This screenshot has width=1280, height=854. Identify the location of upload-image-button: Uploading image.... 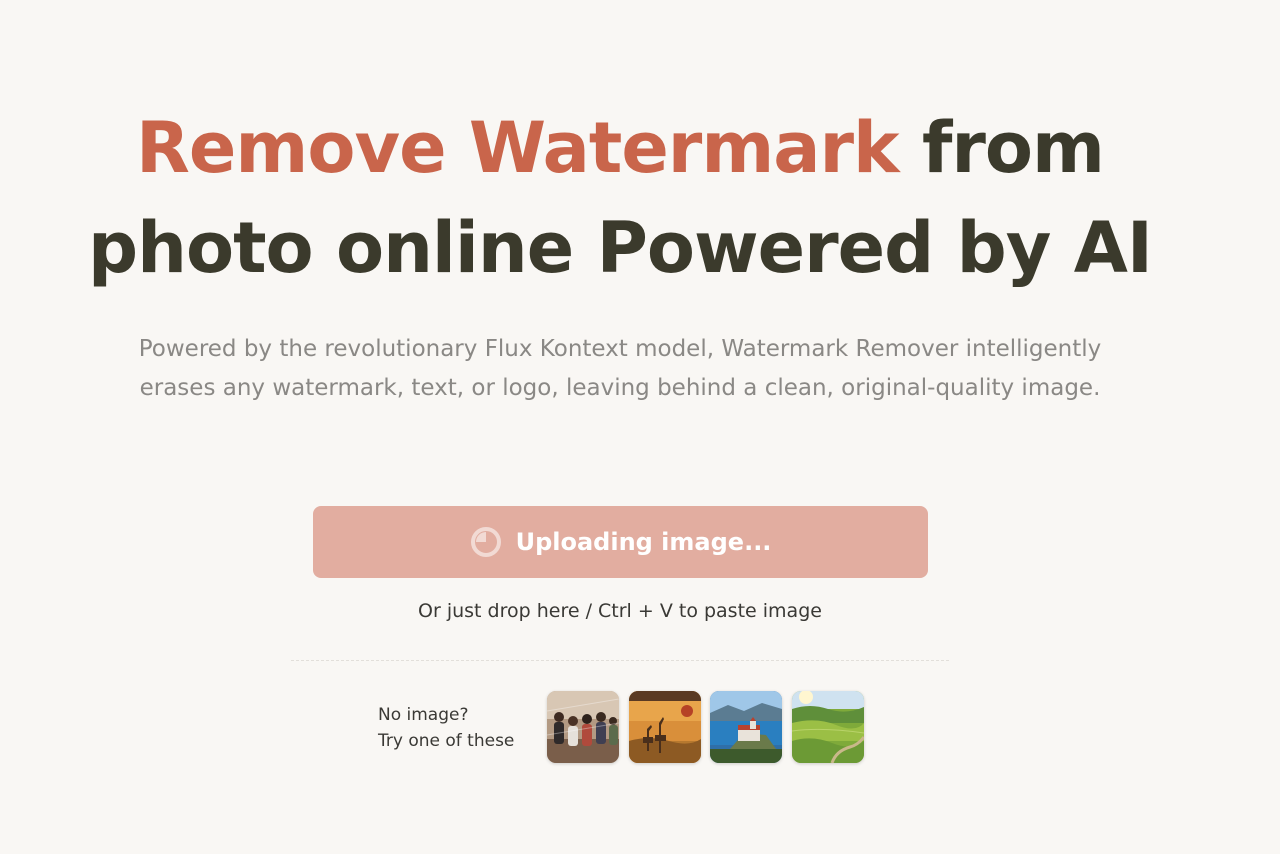
(620, 542).